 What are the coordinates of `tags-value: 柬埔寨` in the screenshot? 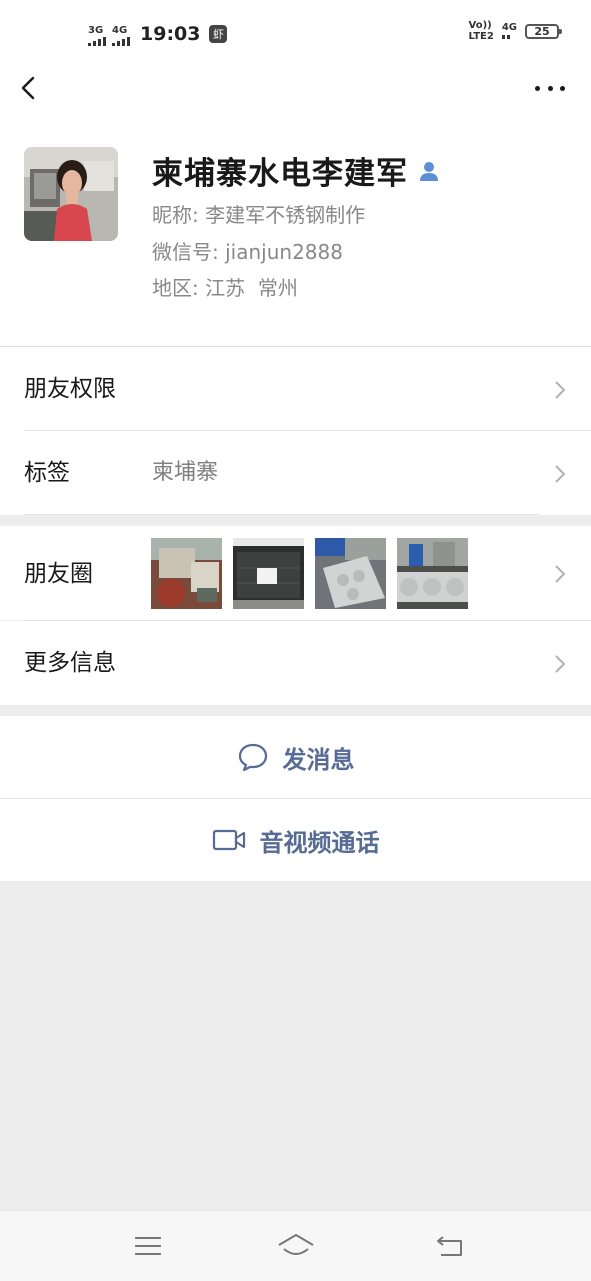 It's located at (185, 472).